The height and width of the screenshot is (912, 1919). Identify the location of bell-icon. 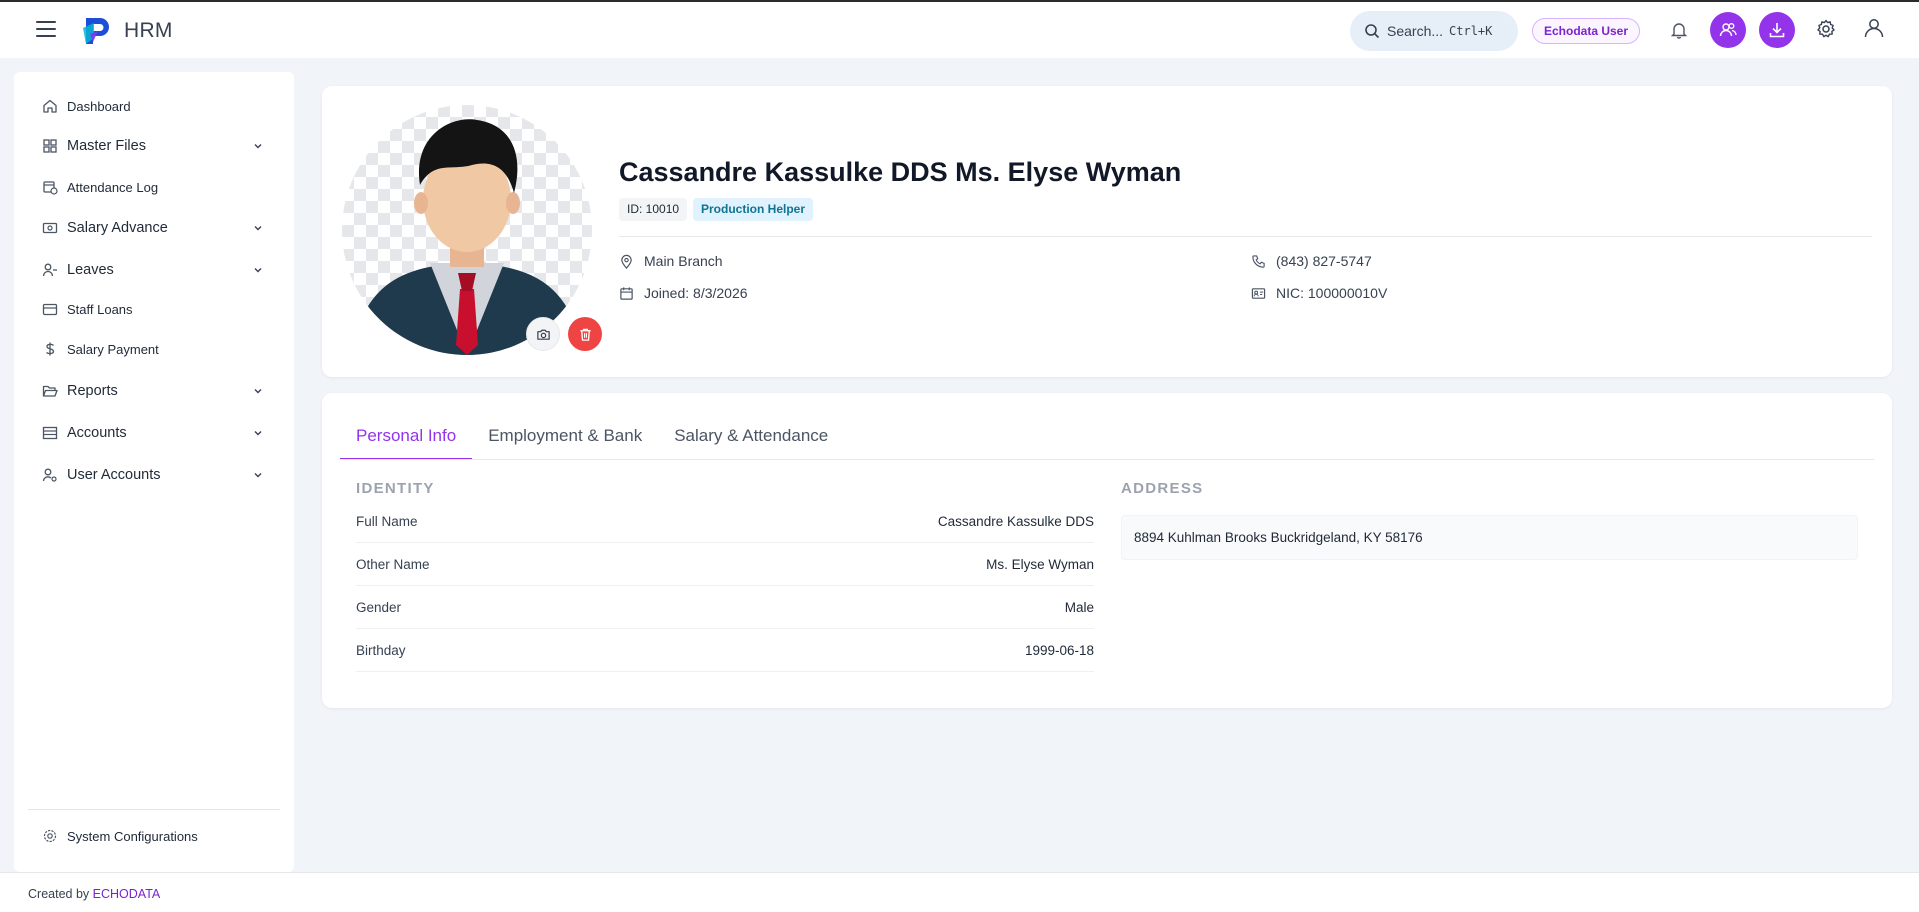
(1679, 30).